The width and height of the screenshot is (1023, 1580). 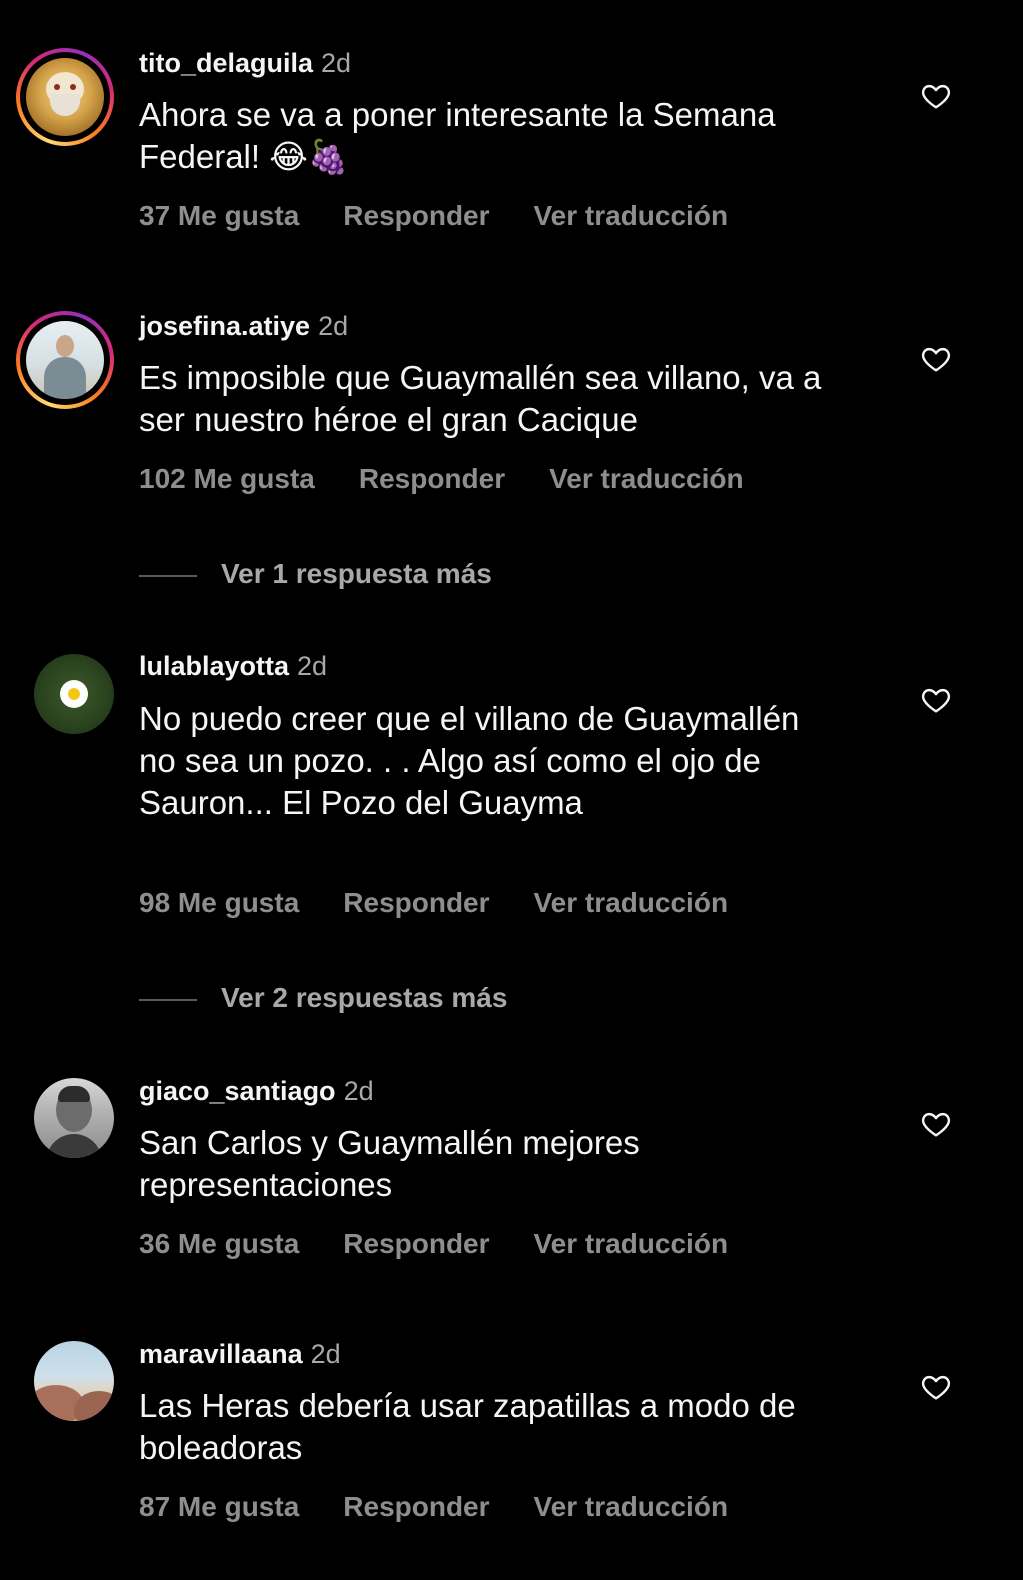 I want to click on comment-username: josefina.atiye, so click(x=224, y=326).